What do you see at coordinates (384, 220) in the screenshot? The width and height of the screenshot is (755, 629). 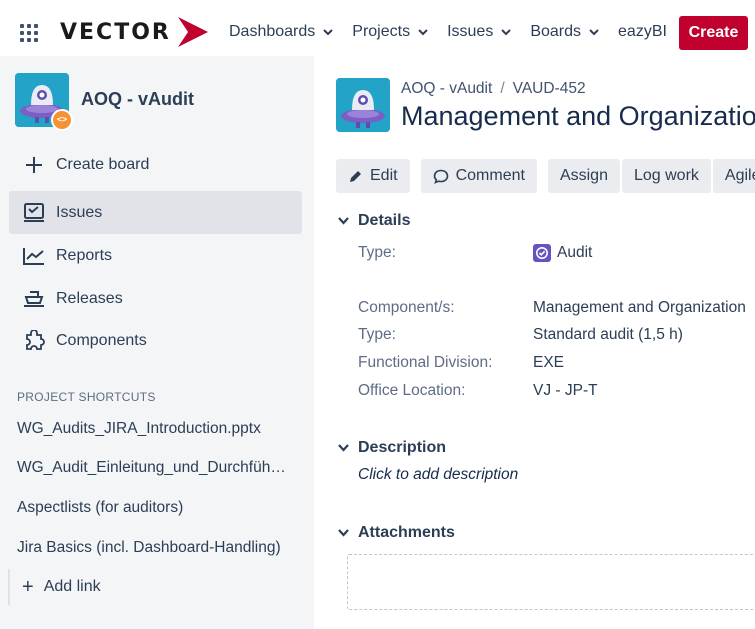 I see `details-heading: Details` at bounding box center [384, 220].